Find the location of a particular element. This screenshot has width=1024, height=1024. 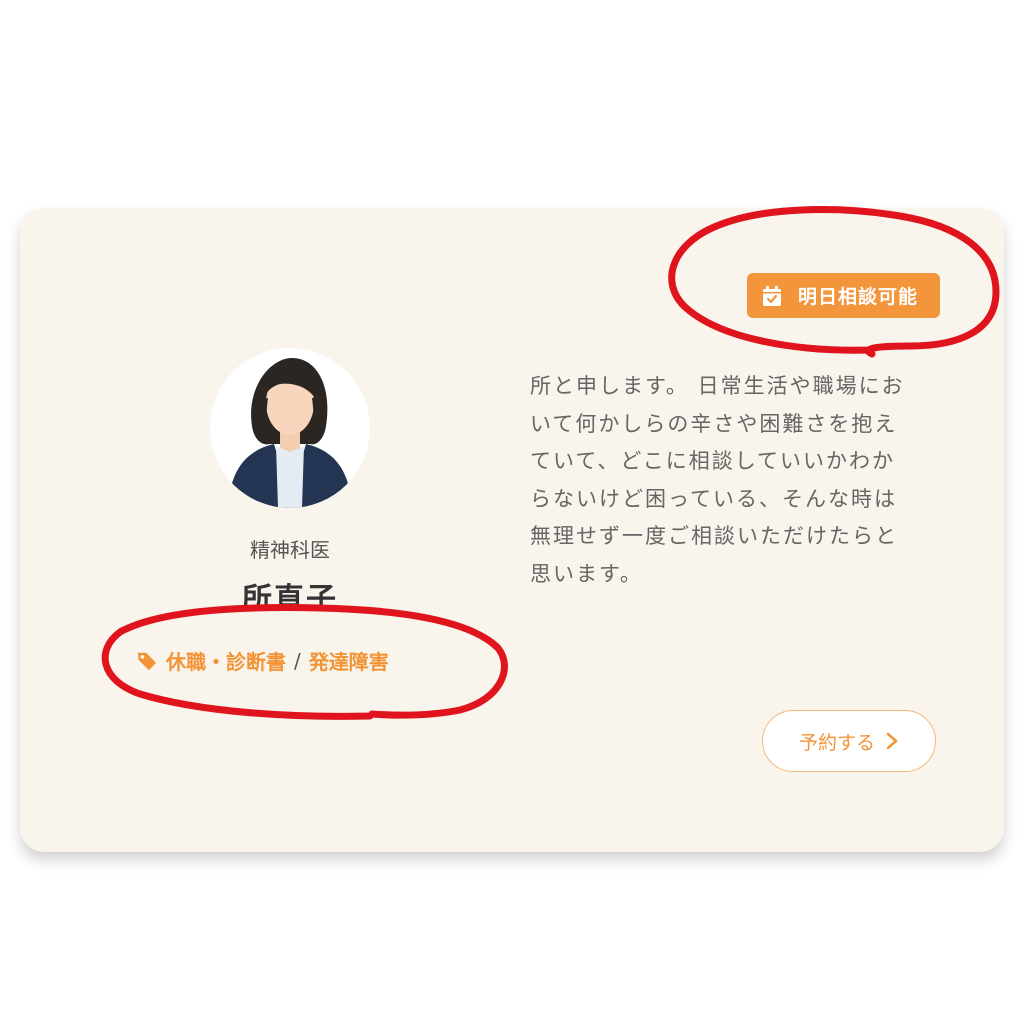

availability-badge: 明日相談可能 is located at coordinates (843, 295).